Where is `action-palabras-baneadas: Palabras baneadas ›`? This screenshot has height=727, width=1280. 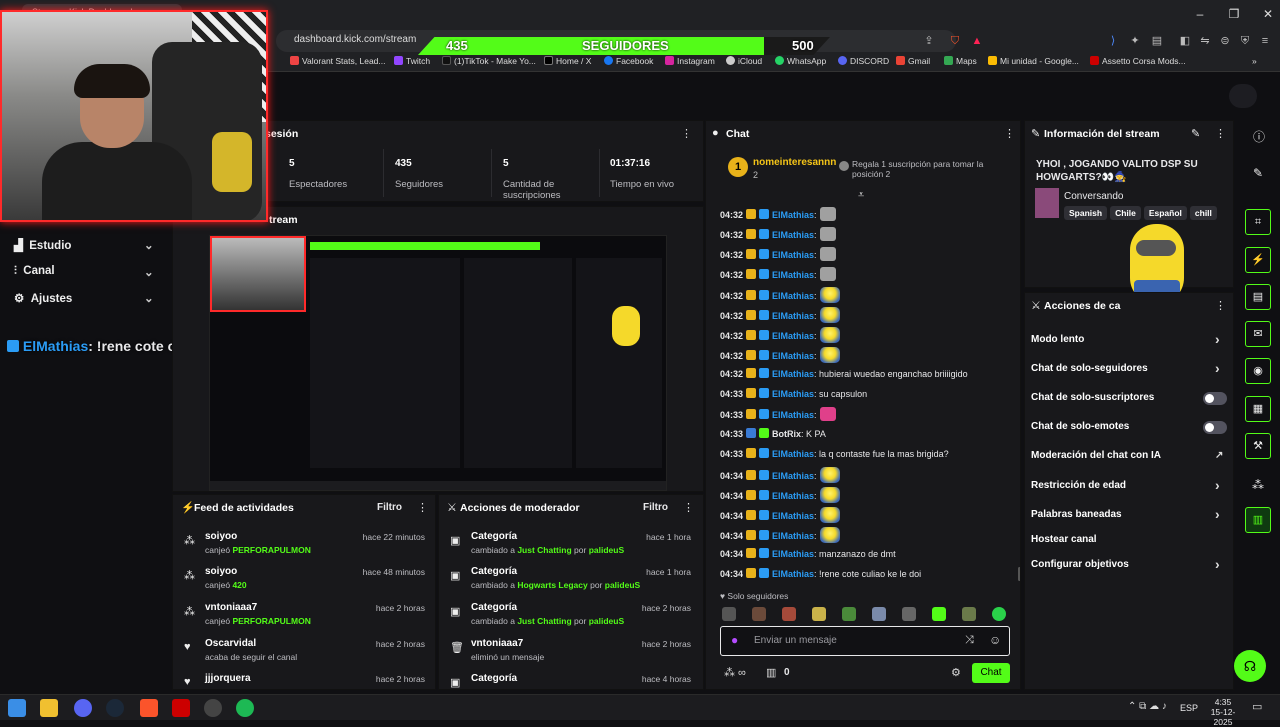
action-palabras-baneadas: Palabras baneadas › is located at coordinates (1131, 515).